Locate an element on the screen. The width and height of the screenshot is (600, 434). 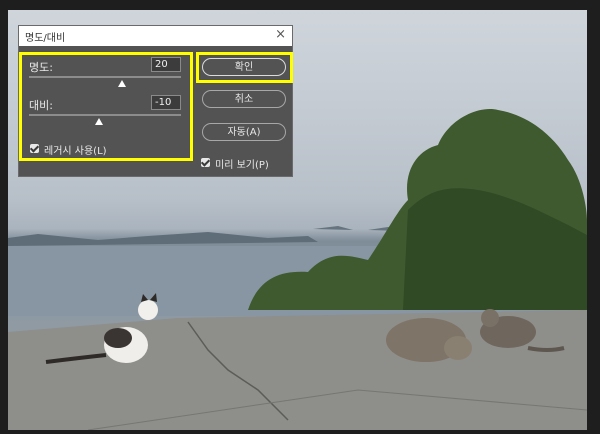
brightness-label: 명도: is located at coordinates (41, 67).